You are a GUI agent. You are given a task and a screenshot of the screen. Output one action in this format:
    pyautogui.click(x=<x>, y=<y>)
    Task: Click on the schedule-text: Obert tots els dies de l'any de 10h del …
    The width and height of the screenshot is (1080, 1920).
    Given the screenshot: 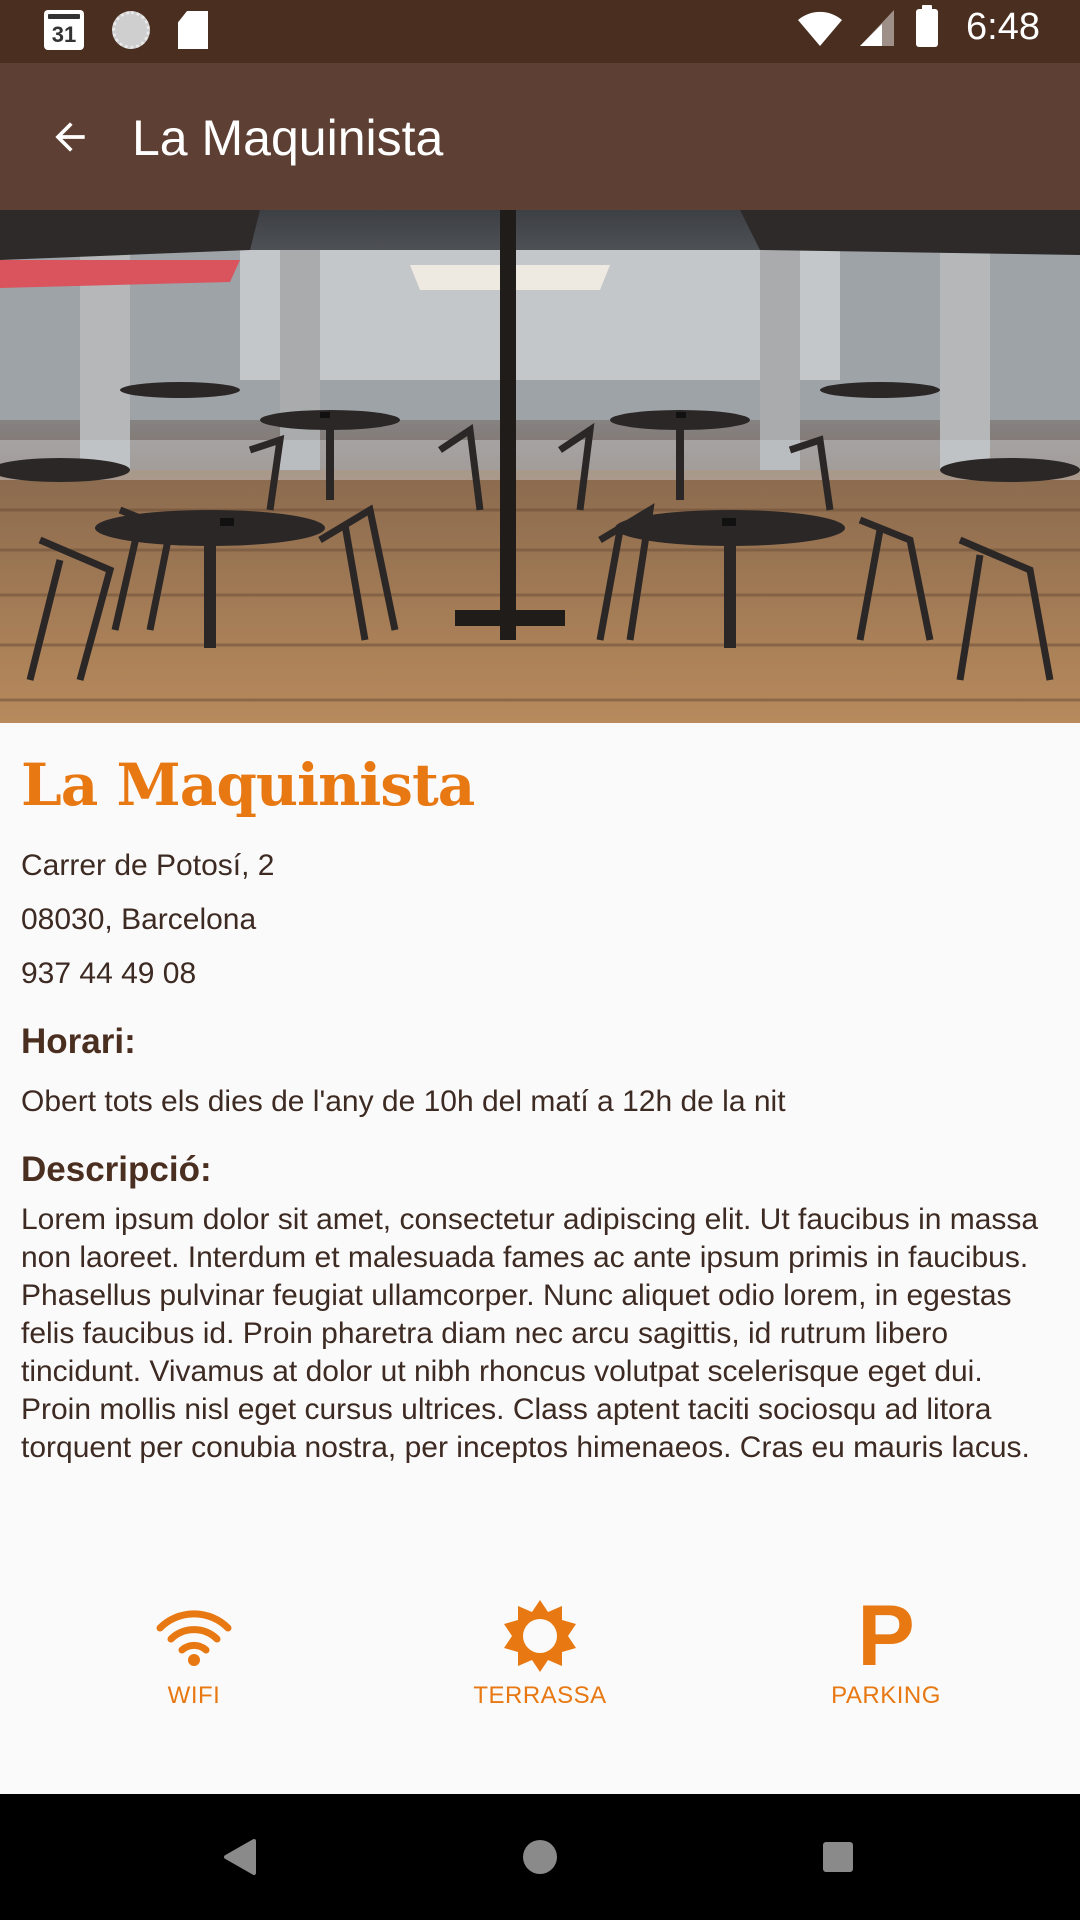 What is the action you would take?
    pyautogui.click(x=403, y=1101)
    